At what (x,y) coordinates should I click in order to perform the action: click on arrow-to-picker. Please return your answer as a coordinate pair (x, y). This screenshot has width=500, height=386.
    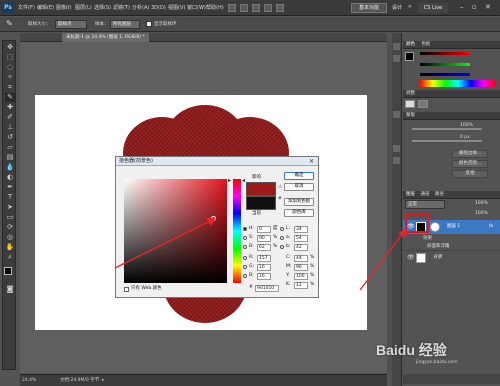
    Looking at the image, I should click on (163, 244).